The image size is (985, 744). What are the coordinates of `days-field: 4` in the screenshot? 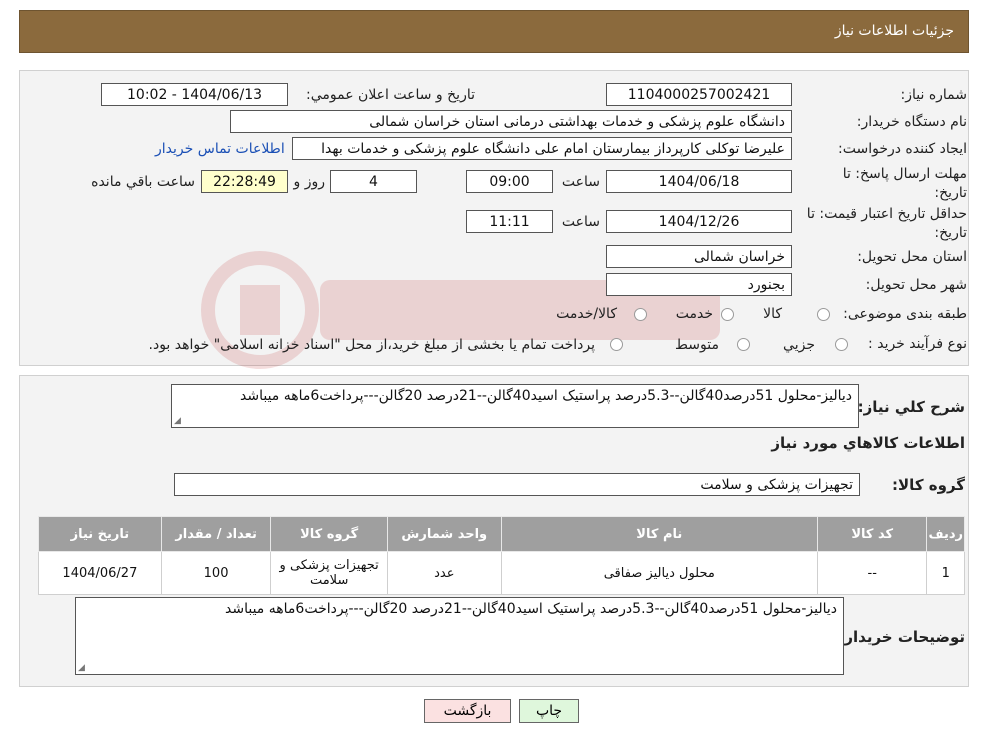 It's located at (373, 181).